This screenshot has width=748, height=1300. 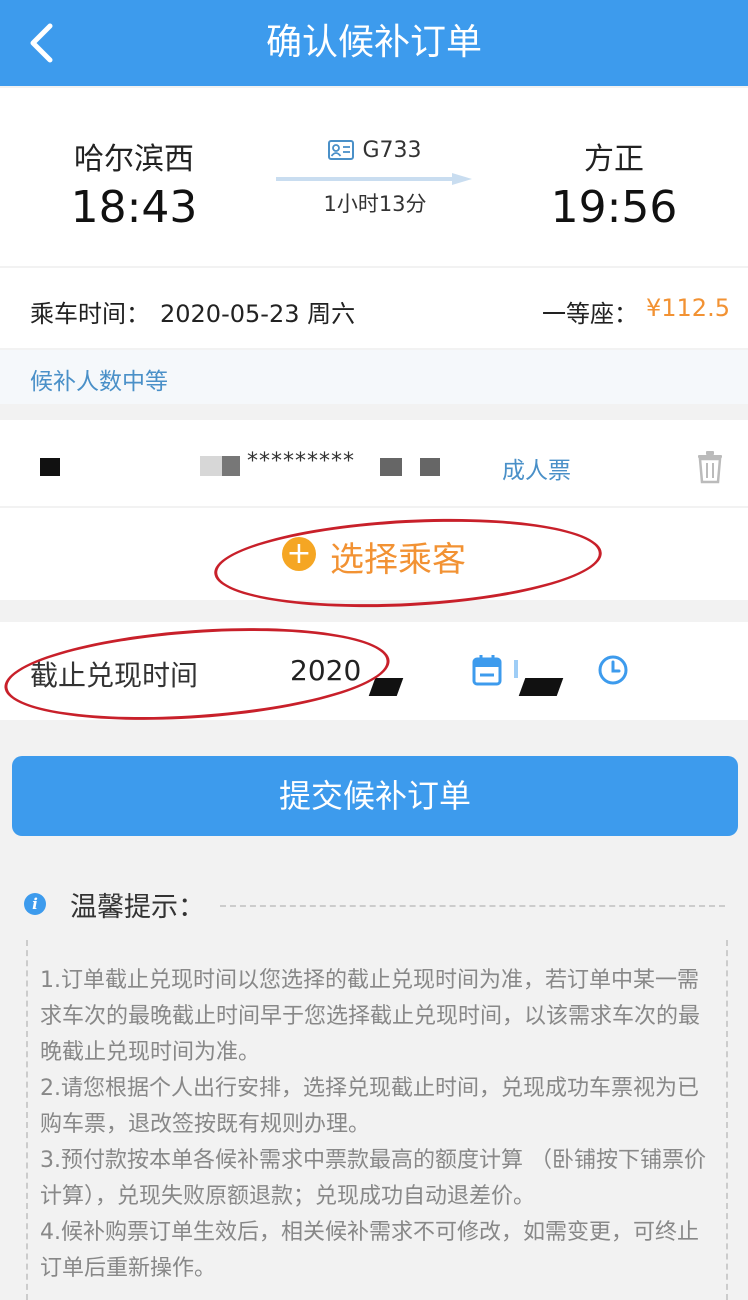 I want to click on arrival-time: 19:56, so click(x=614, y=207).